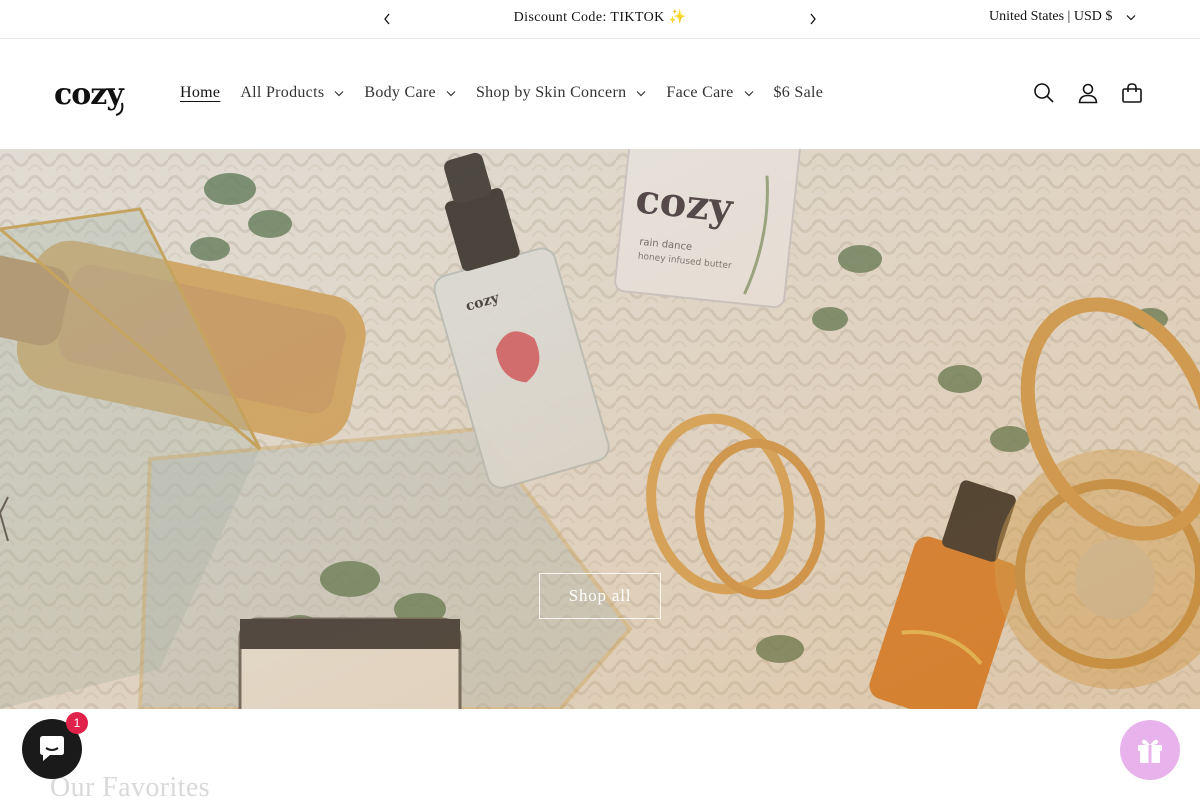 Image resolution: width=1200 pixels, height=800 pixels. I want to click on cart-icon, so click(1132, 93).